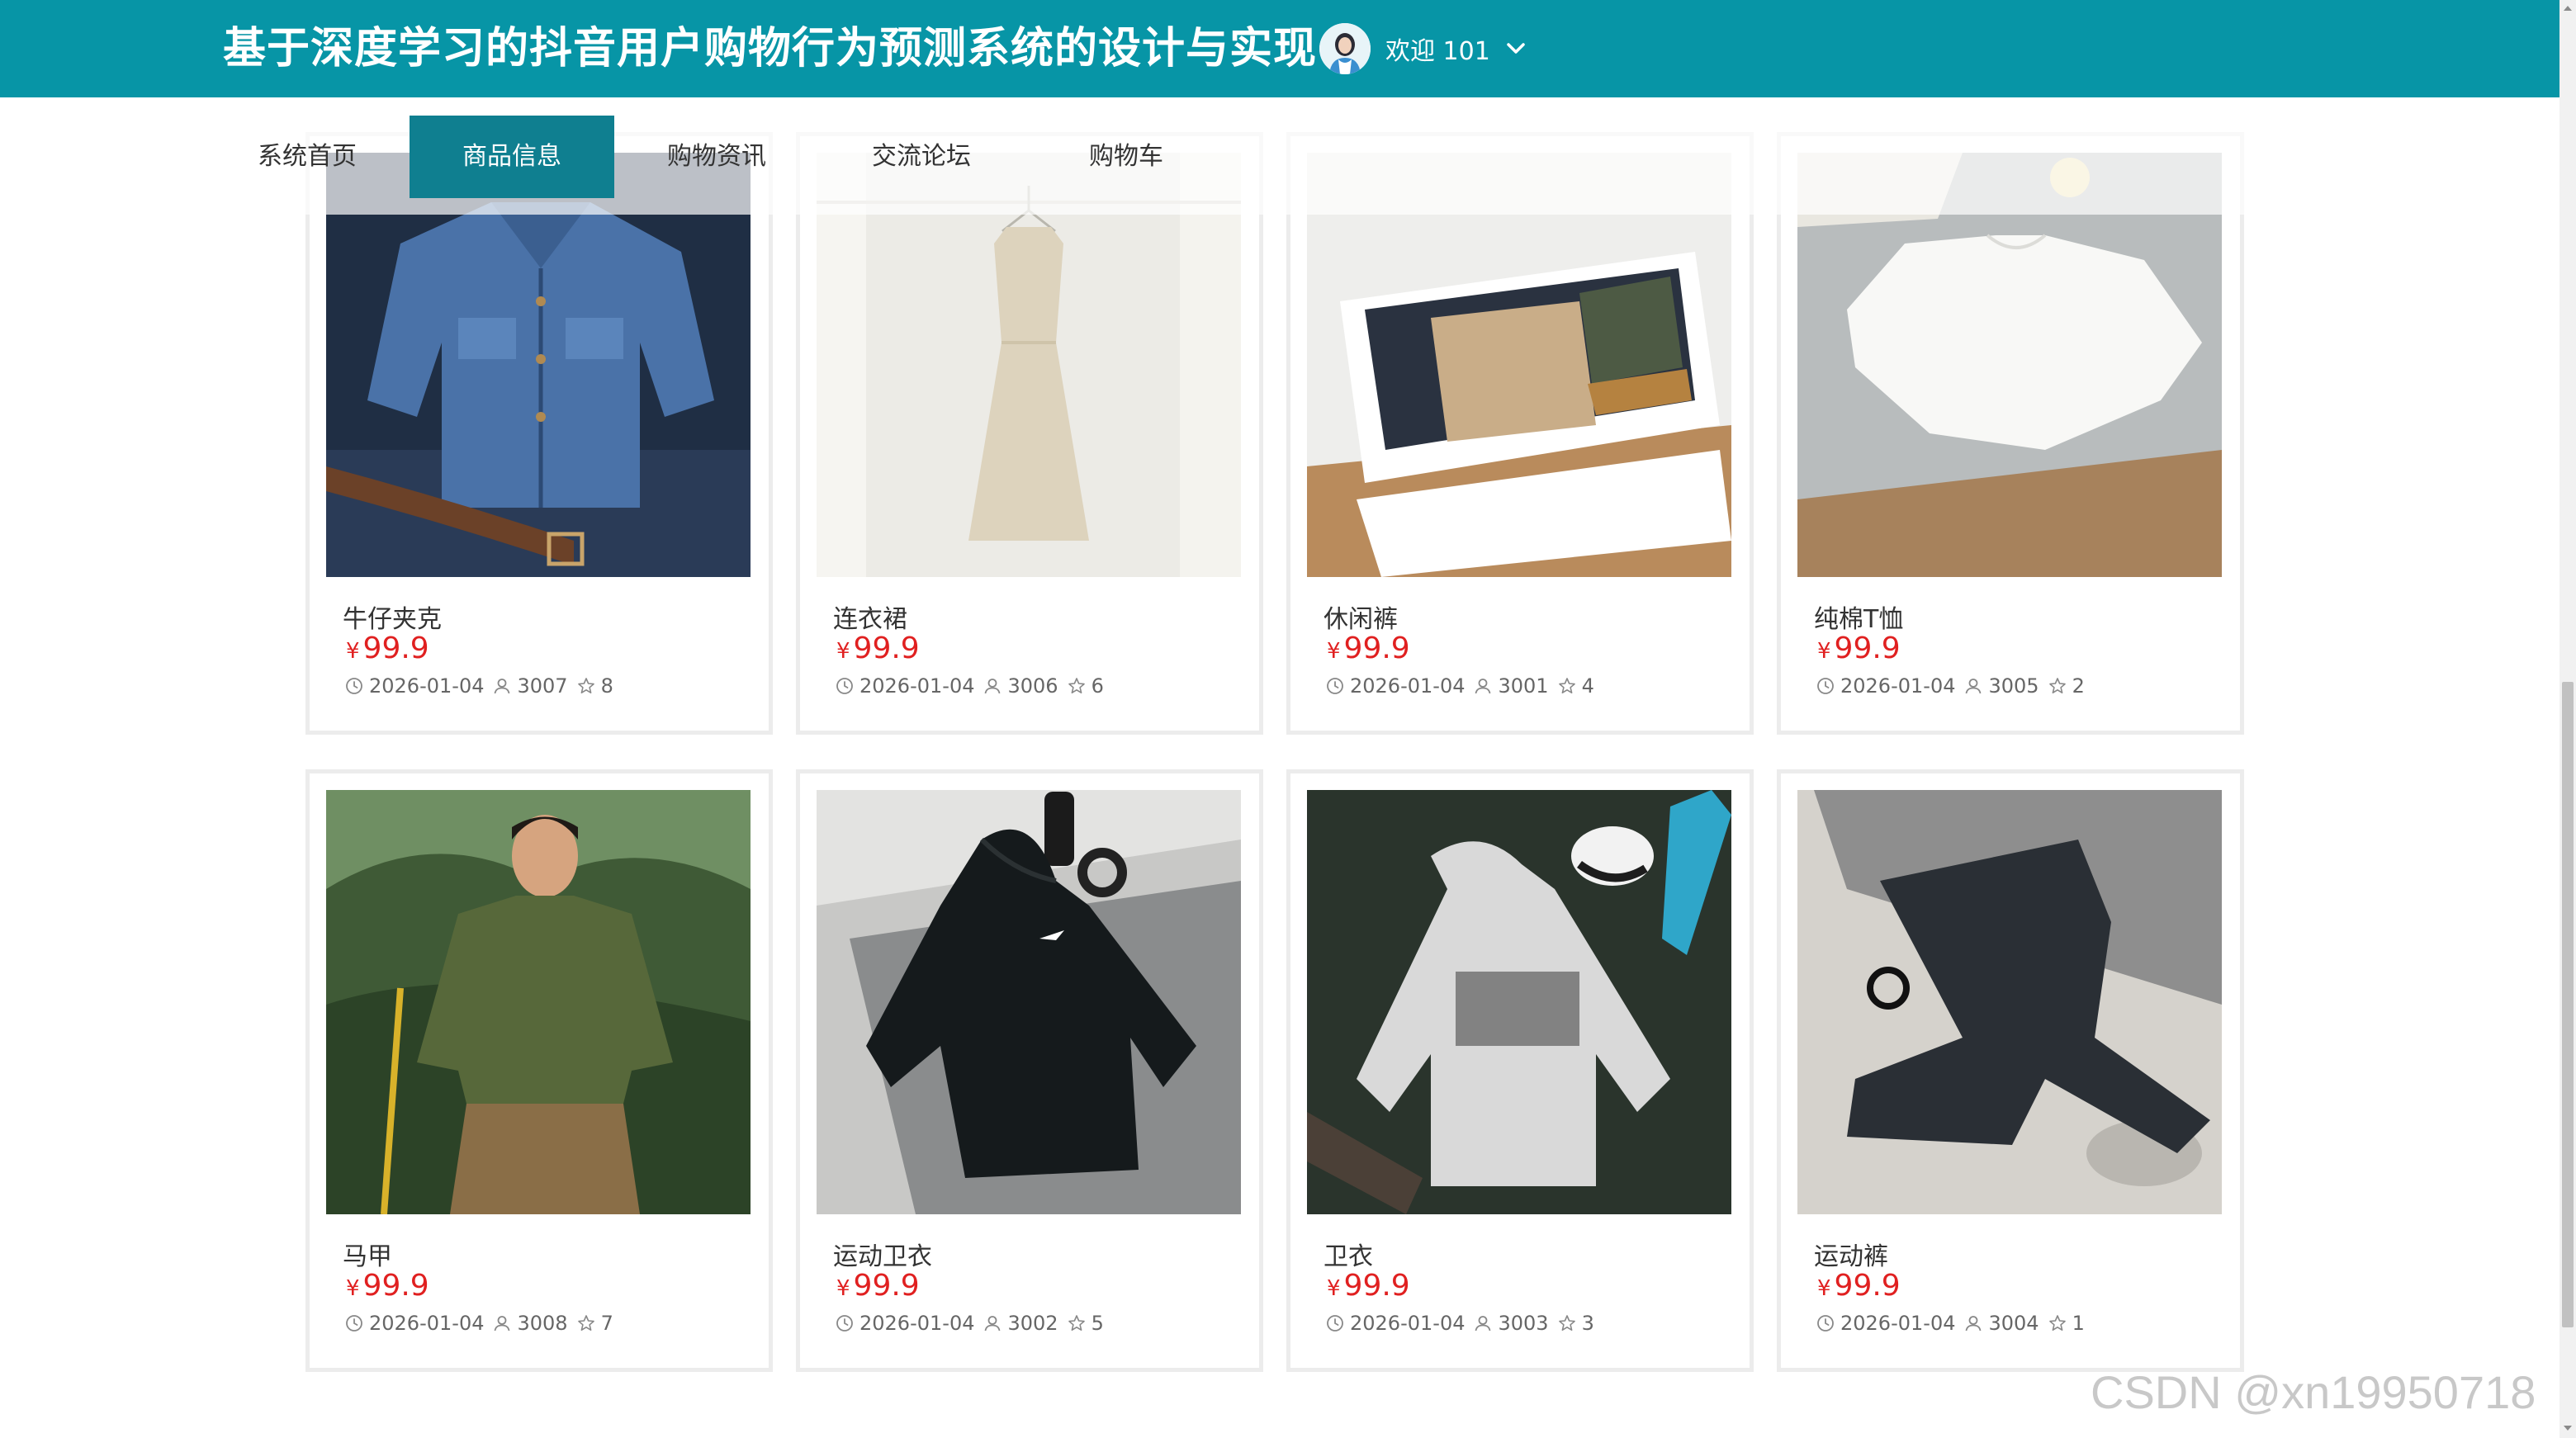 The image size is (2576, 1438). Describe the element at coordinates (2078, 1323) in the screenshot. I see `favorite-count: 1` at that location.